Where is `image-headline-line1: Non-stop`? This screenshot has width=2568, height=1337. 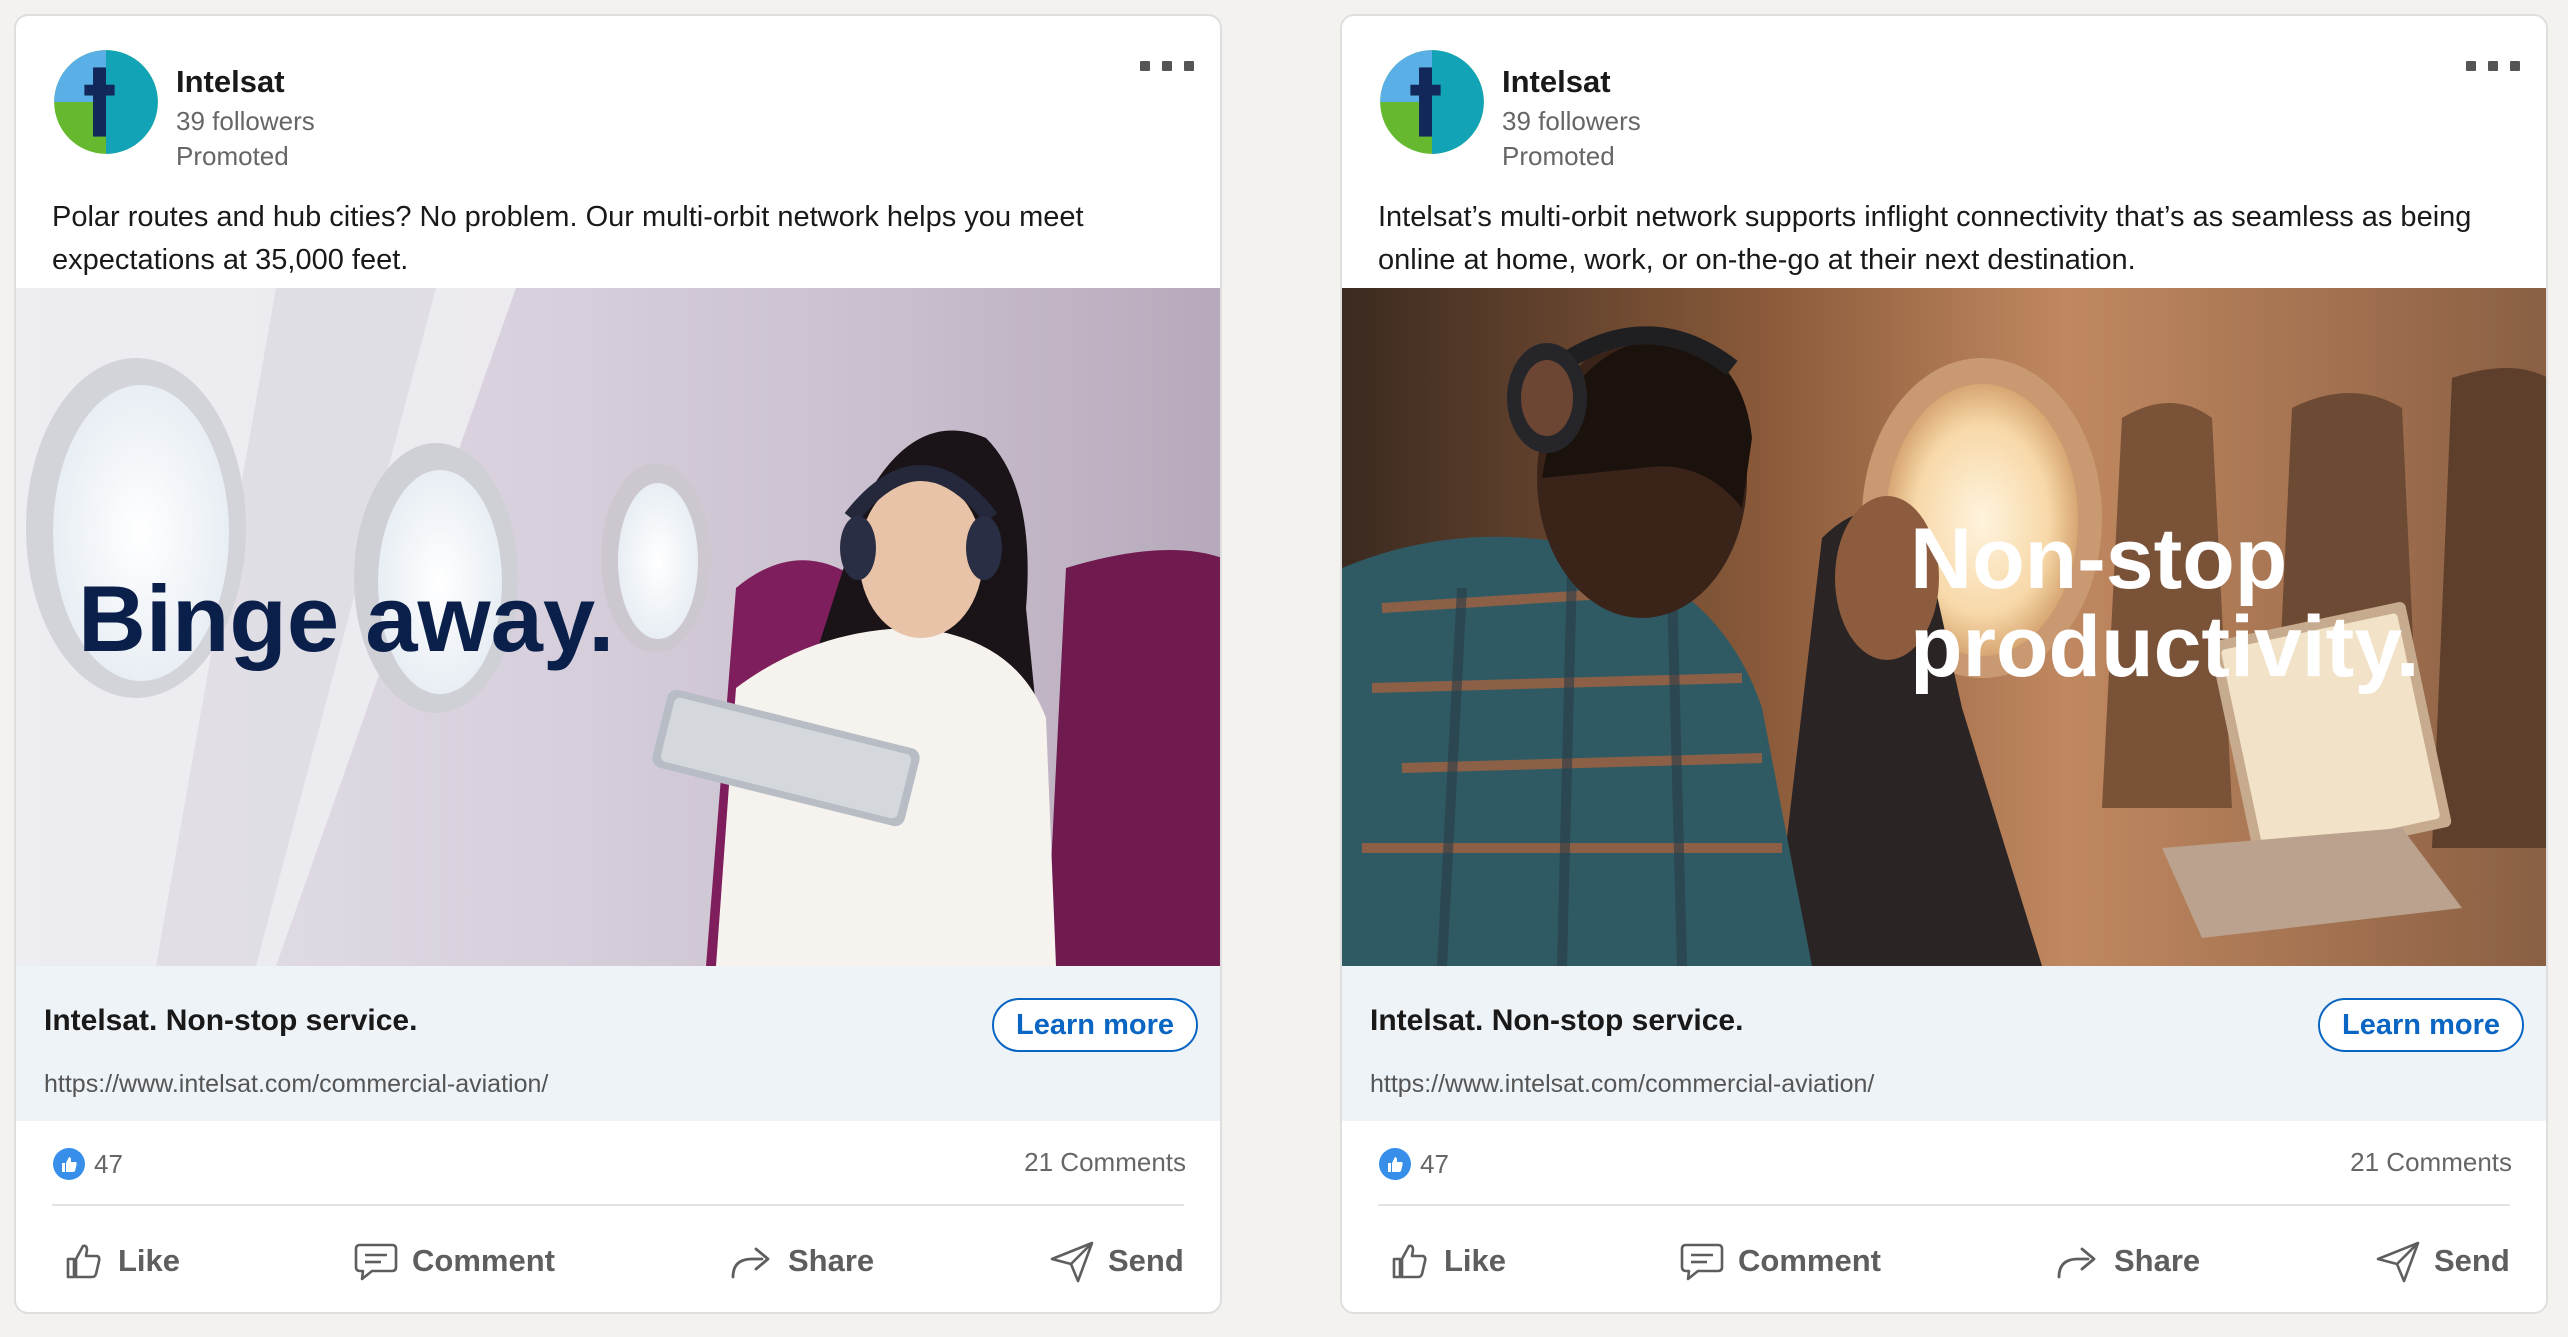
image-headline-line1: Non-stop is located at coordinates (2098, 559).